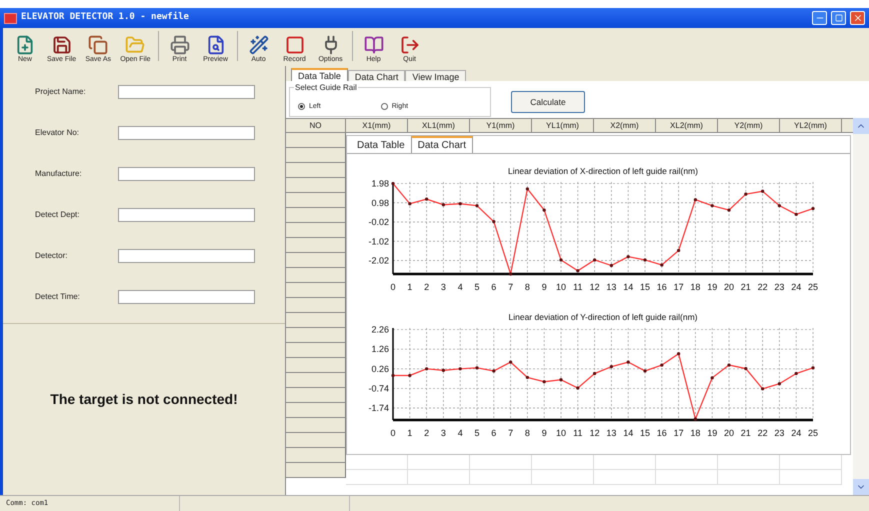 The image size is (869, 511). Describe the element at coordinates (595, 287) in the screenshot. I see `x-tick-label: 12` at that location.